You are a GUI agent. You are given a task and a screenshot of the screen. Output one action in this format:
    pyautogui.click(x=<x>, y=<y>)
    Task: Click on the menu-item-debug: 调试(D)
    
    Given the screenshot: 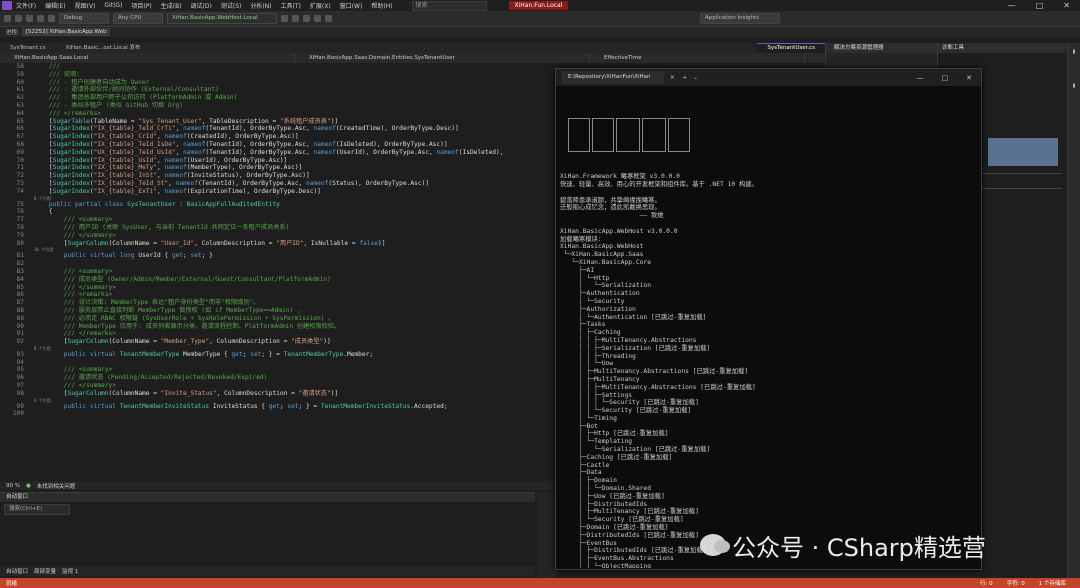 What is the action you would take?
    pyautogui.click(x=201, y=5)
    